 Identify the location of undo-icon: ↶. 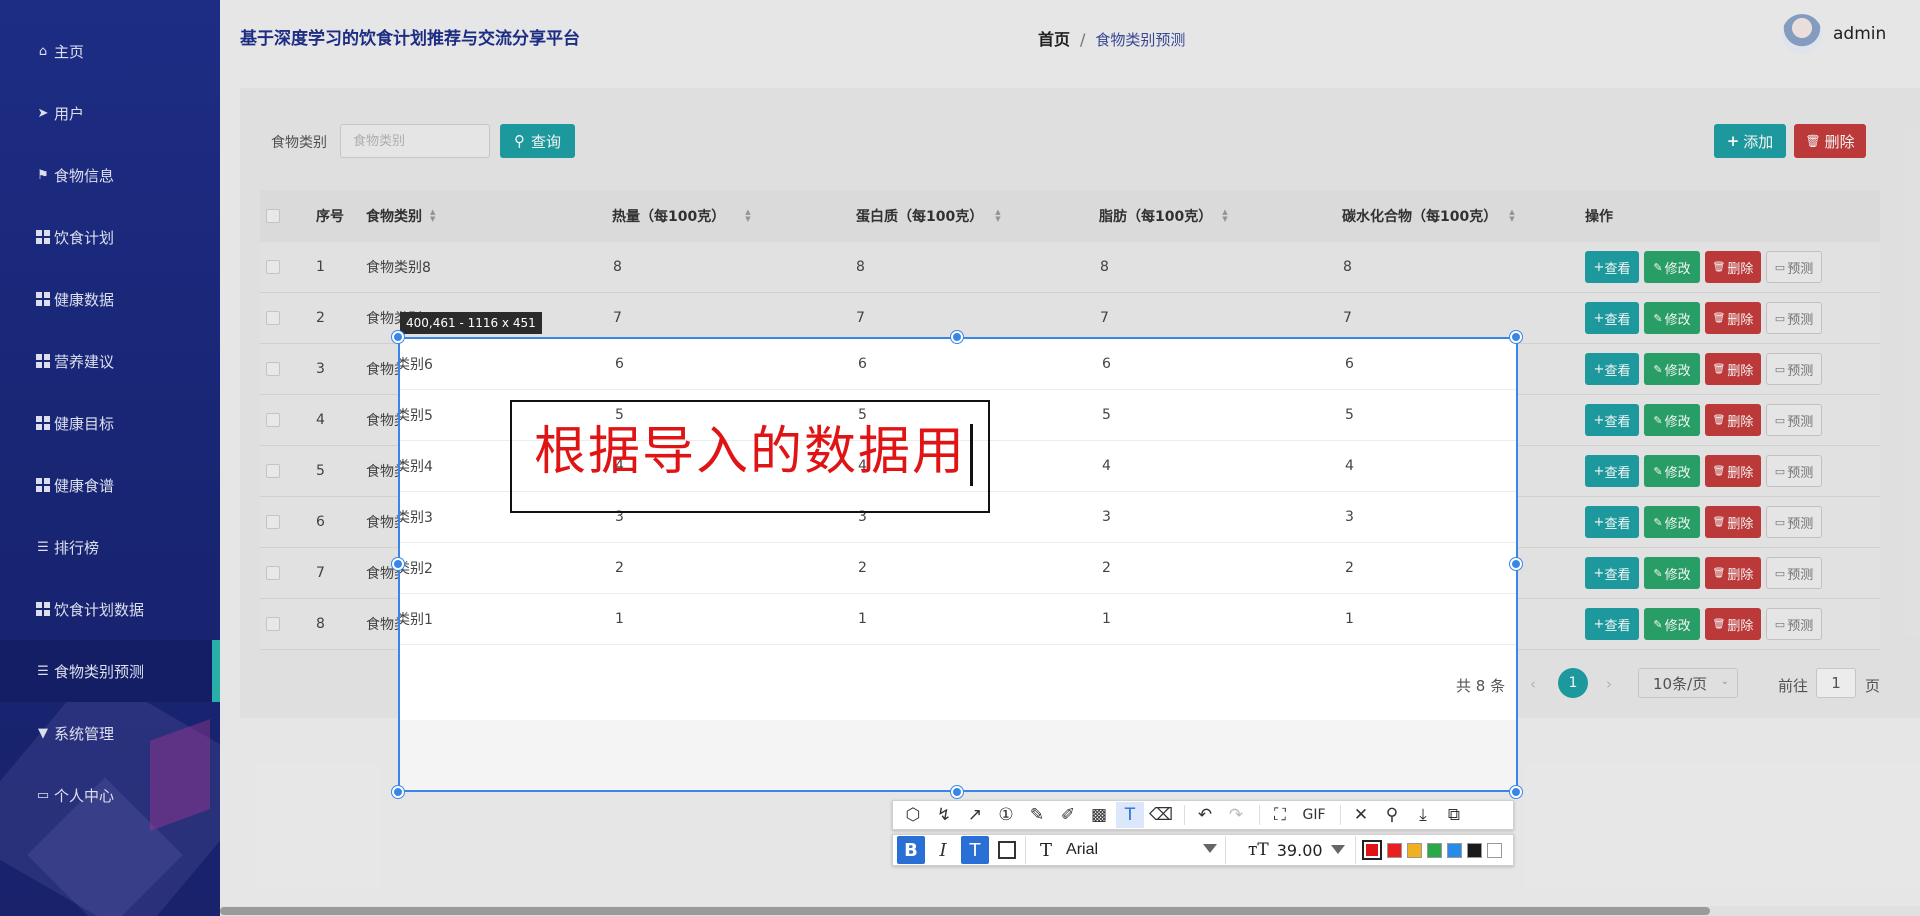
(1205, 815).